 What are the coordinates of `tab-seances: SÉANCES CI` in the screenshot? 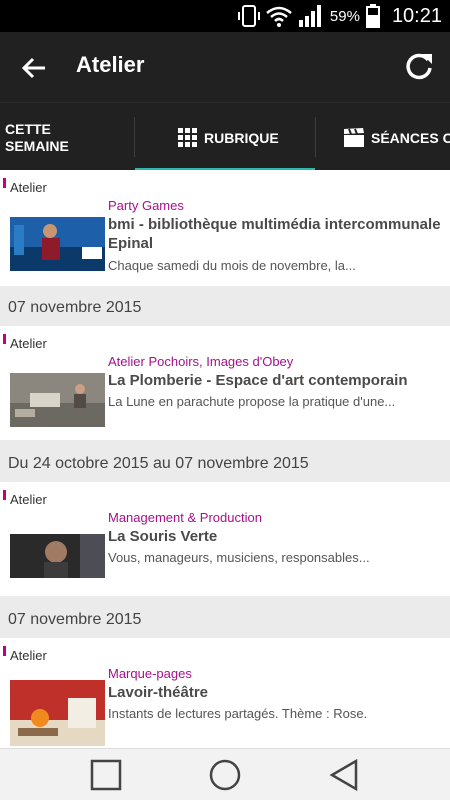 It's located at (382, 137).